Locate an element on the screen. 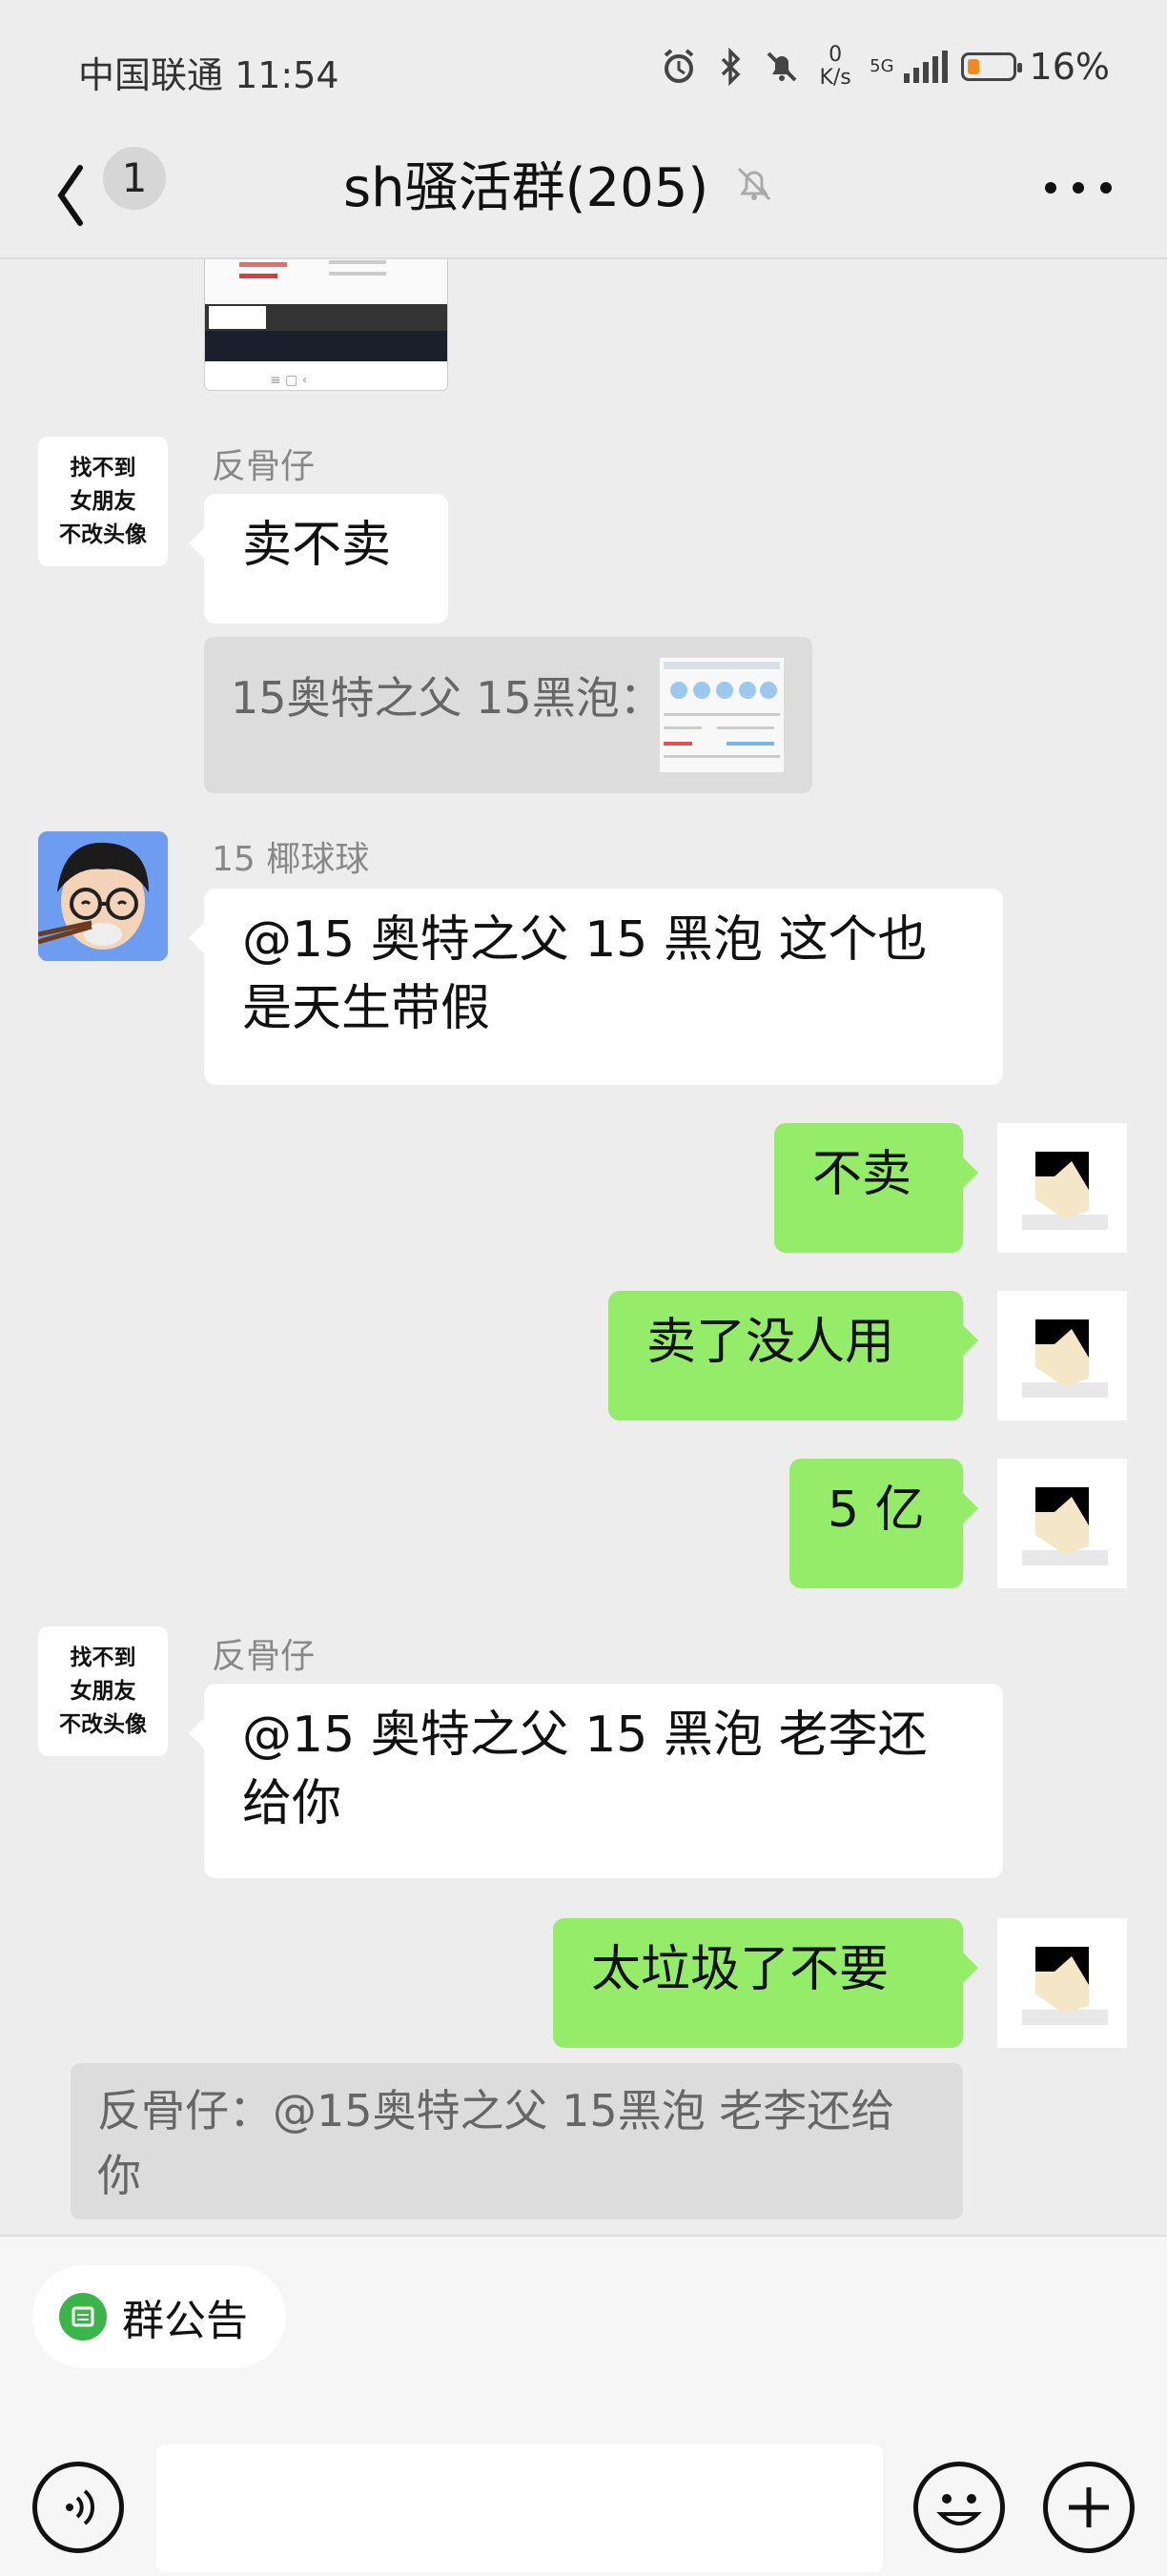 The width and height of the screenshot is (1167, 2576). chat-title-group: sh骚活群(205) is located at coordinates (560, 184).